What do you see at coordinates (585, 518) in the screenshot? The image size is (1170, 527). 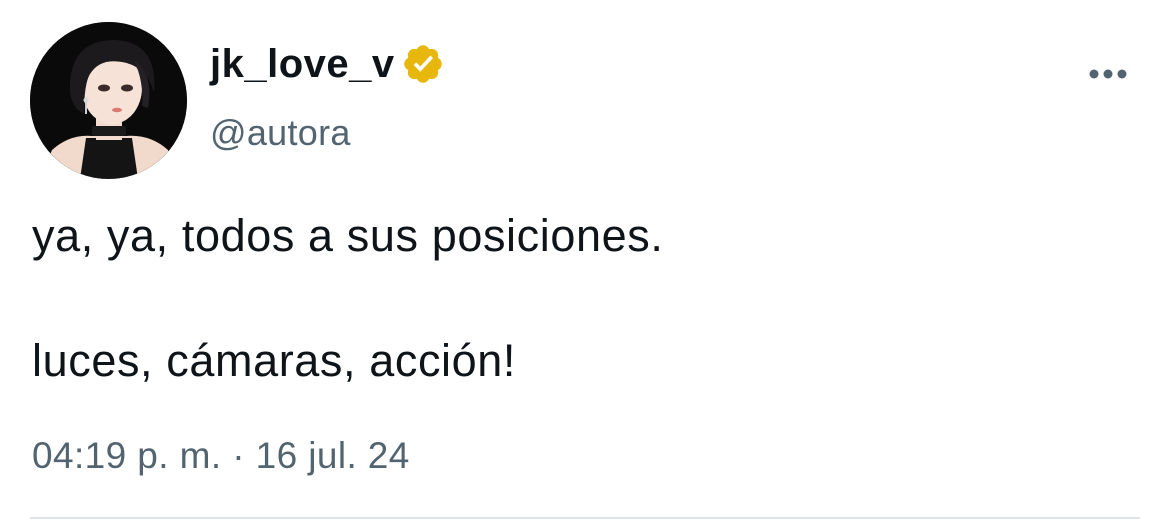 I see `divider` at bounding box center [585, 518].